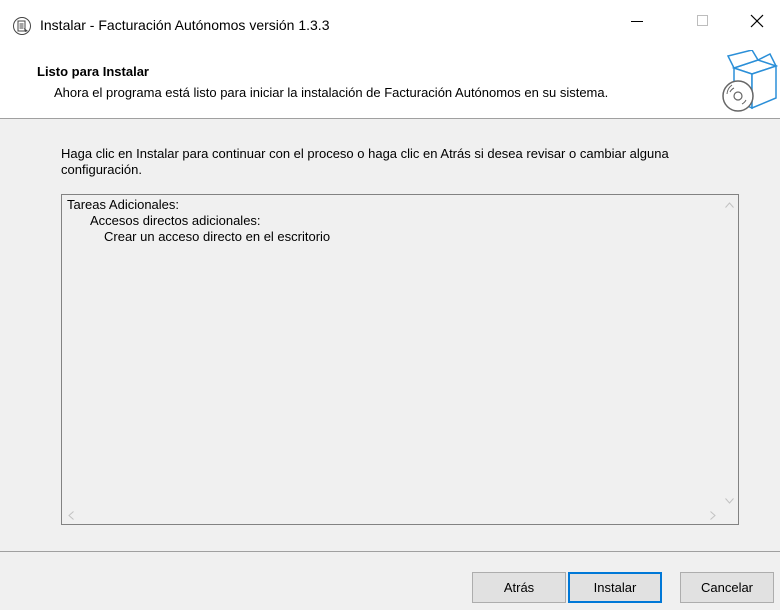  I want to click on scroll-right-button, so click(712, 515).